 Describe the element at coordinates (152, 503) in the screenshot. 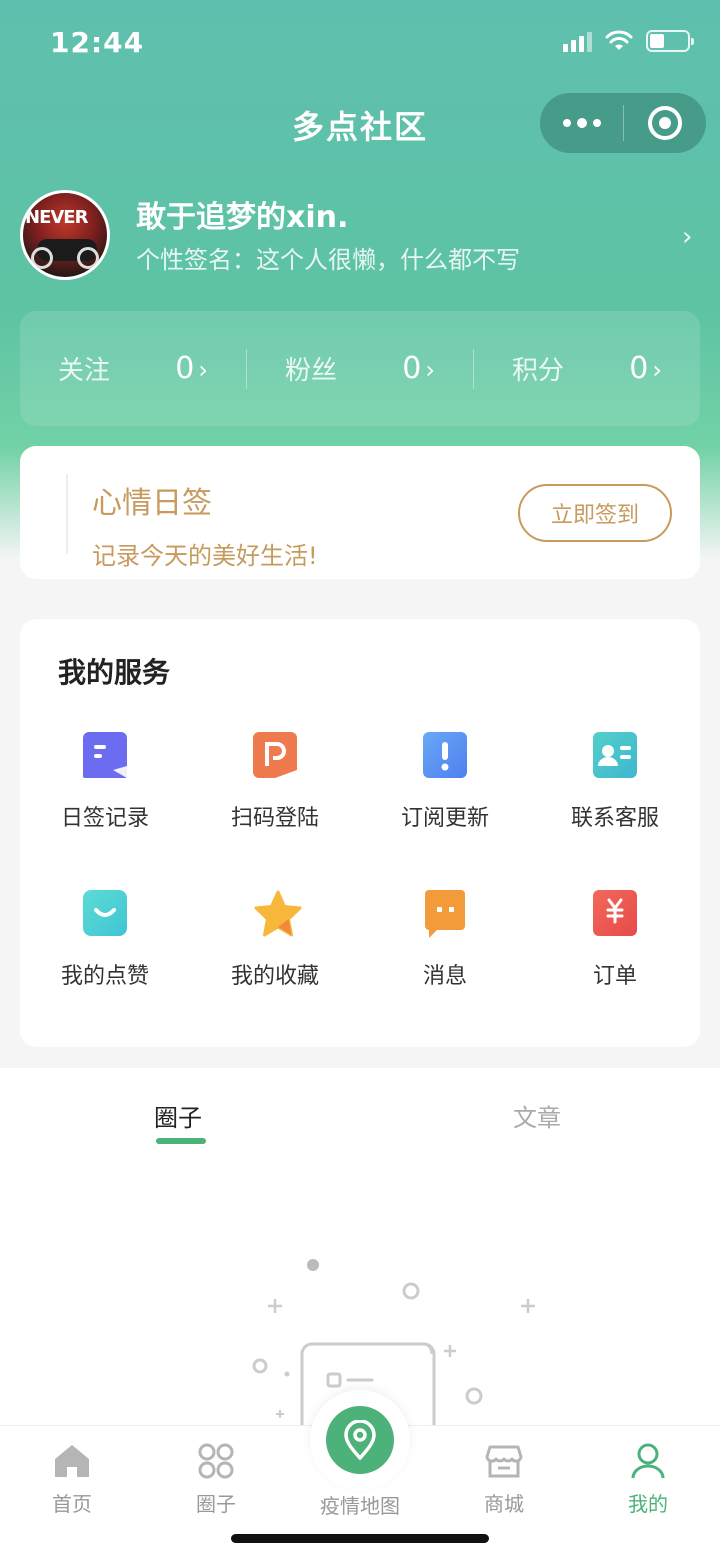

I see `mood-title: 心情日签` at that location.